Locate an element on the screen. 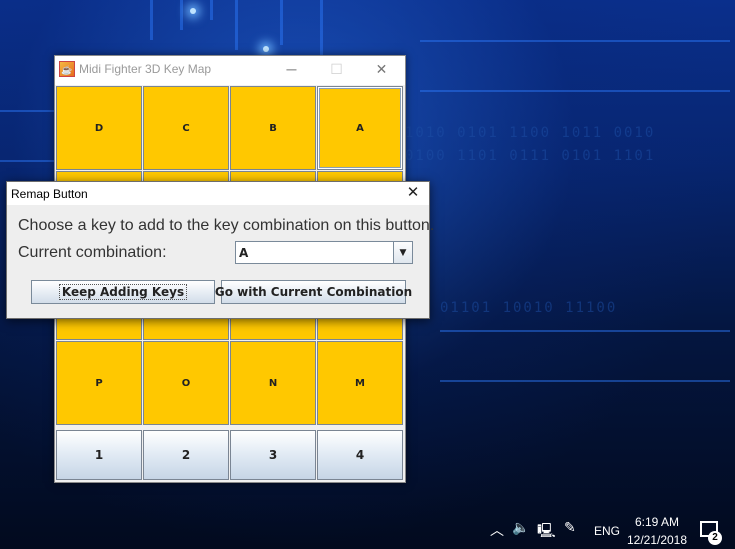 This screenshot has width=735, height=549. maximize-button: ☐ is located at coordinates (336, 70).